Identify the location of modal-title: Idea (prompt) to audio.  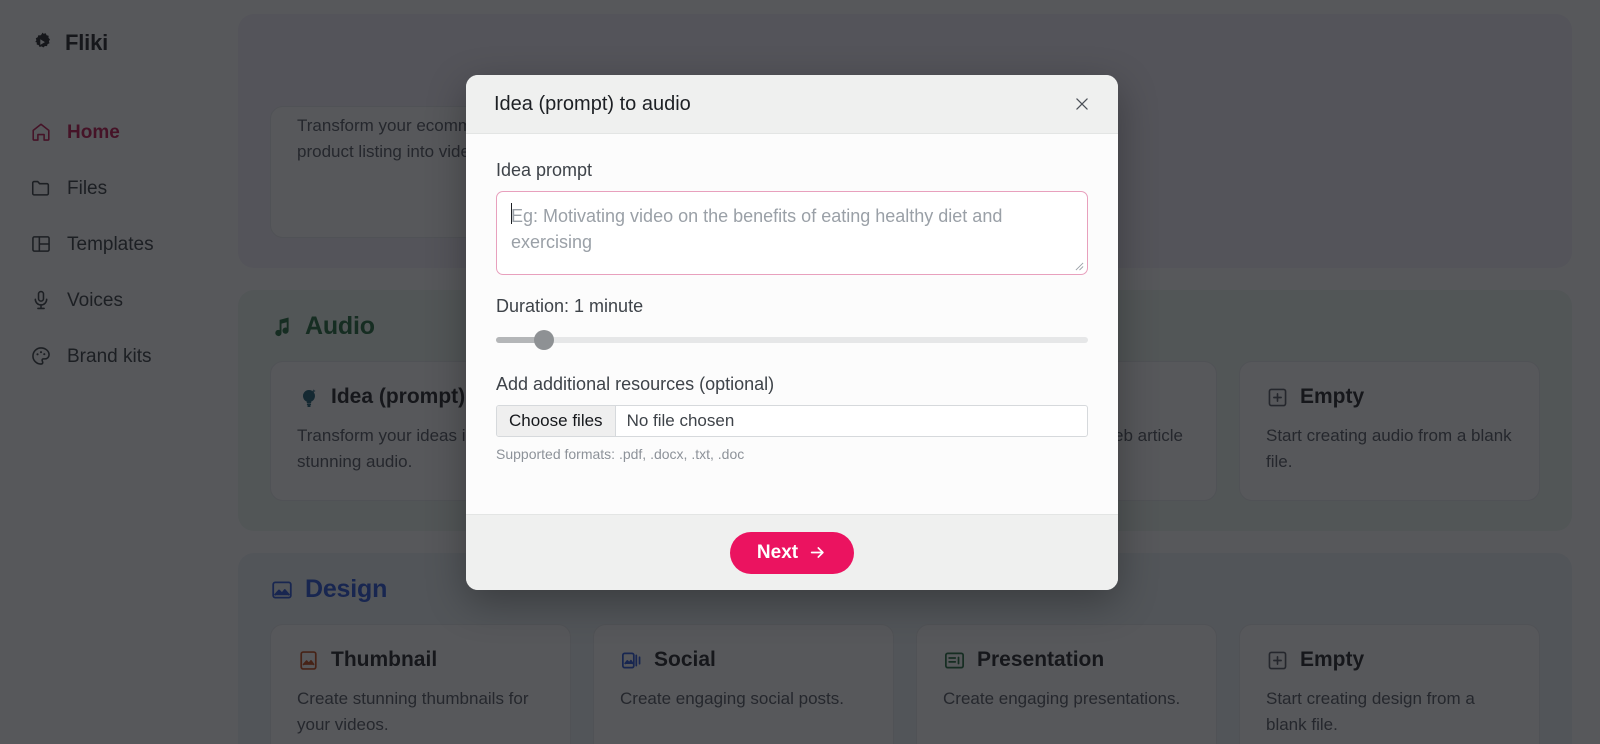
(592, 103).